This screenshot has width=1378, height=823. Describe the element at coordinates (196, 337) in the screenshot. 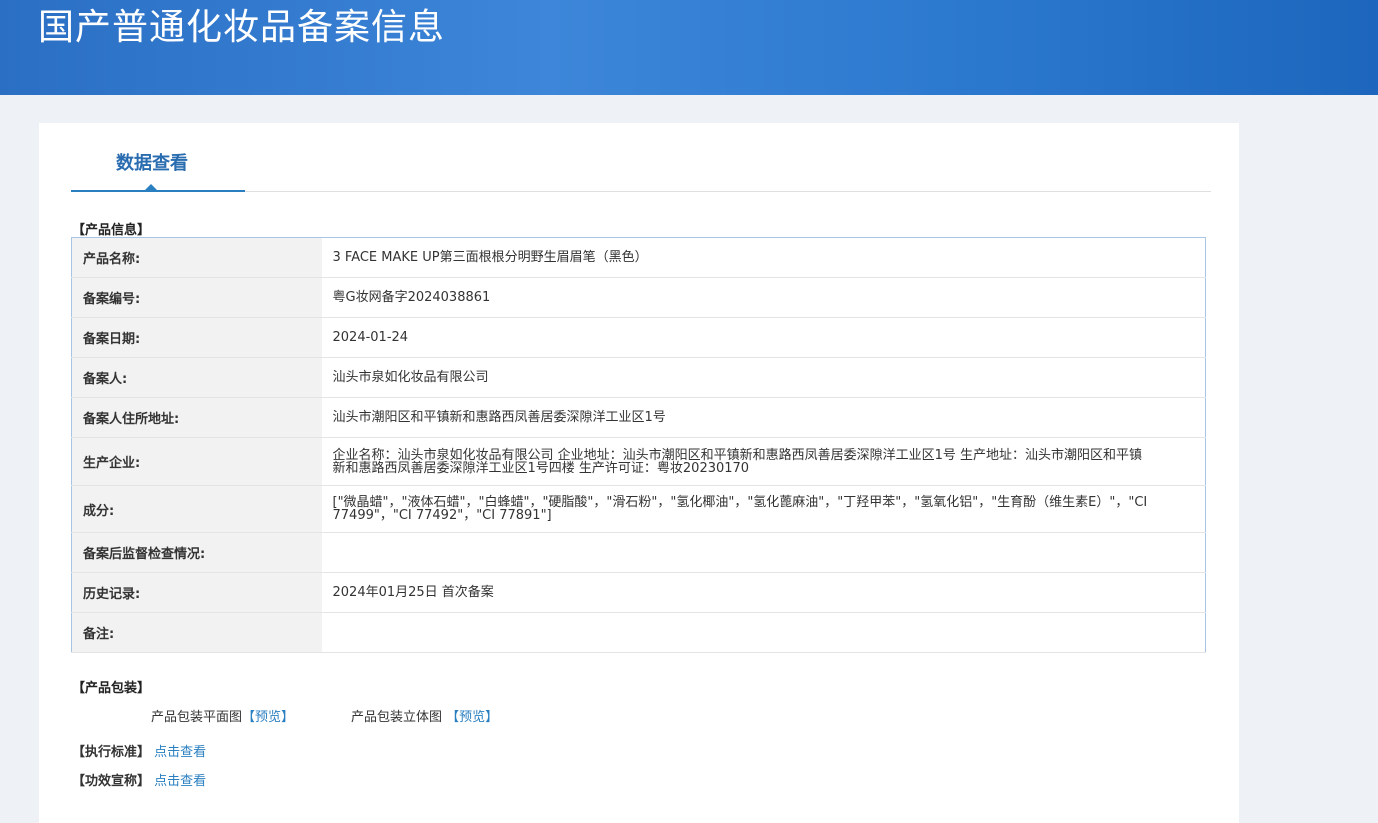

I see `row-label: 备案日期:` at that location.